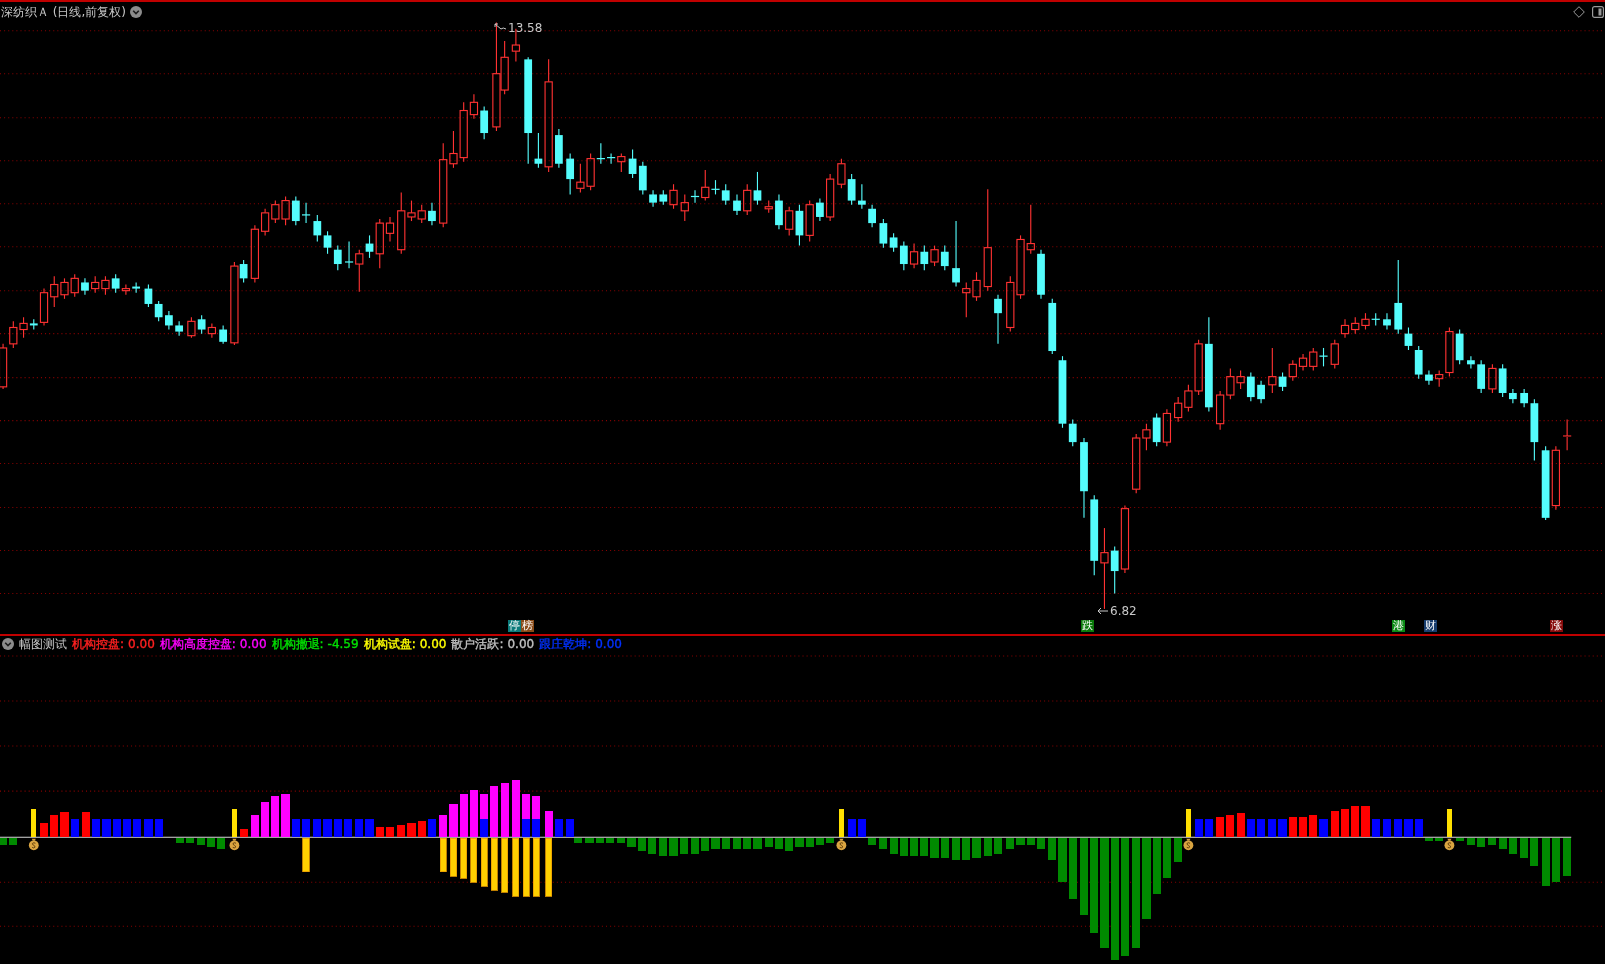 The image size is (1605, 964). Describe the element at coordinates (63, 12) in the screenshot. I see `stock-title: 深纺织Ａ (日线,前复权)` at that location.